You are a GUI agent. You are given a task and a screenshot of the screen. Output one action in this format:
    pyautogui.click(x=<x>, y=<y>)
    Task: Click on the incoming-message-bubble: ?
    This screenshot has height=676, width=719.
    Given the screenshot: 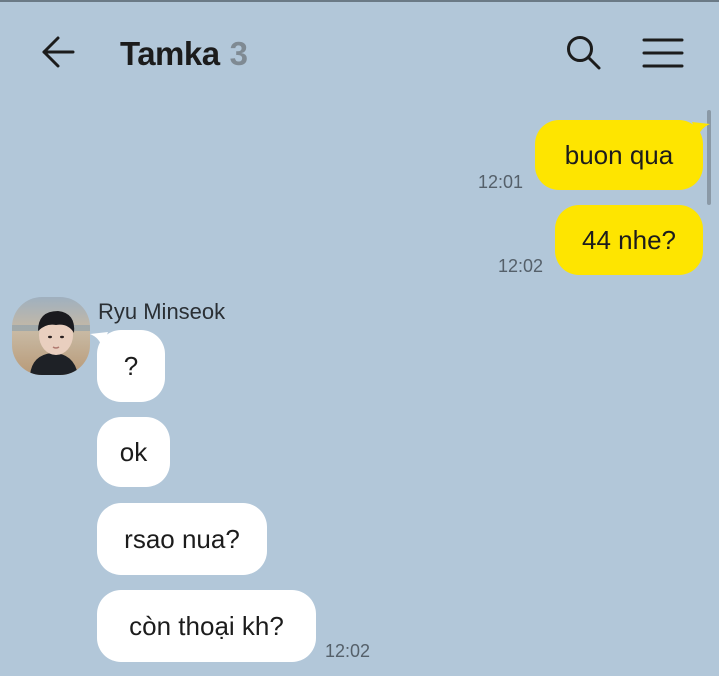 What is the action you would take?
    pyautogui.click(x=131, y=366)
    